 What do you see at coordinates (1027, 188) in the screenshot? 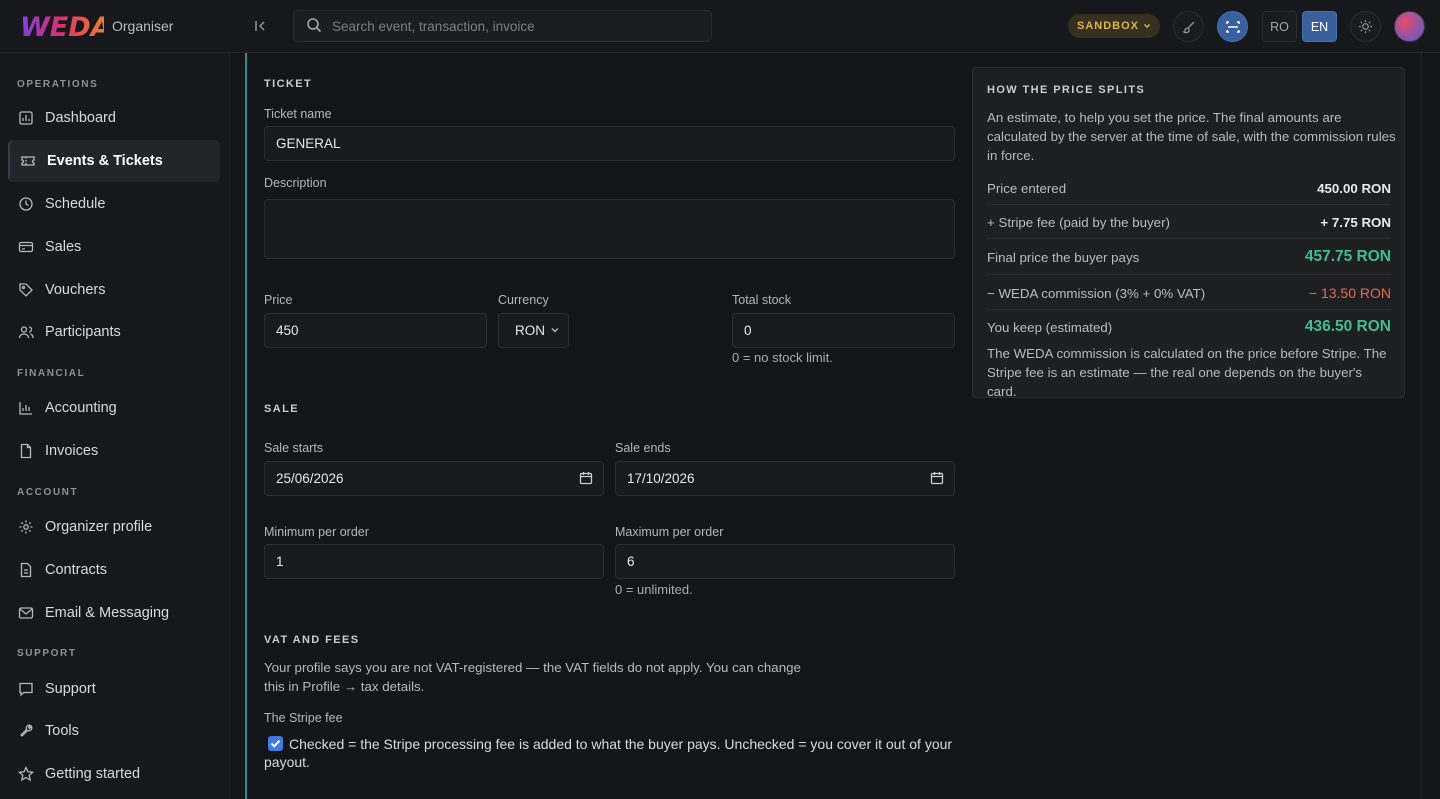
I see `split-row-label: Price entered` at bounding box center [1027, 188].